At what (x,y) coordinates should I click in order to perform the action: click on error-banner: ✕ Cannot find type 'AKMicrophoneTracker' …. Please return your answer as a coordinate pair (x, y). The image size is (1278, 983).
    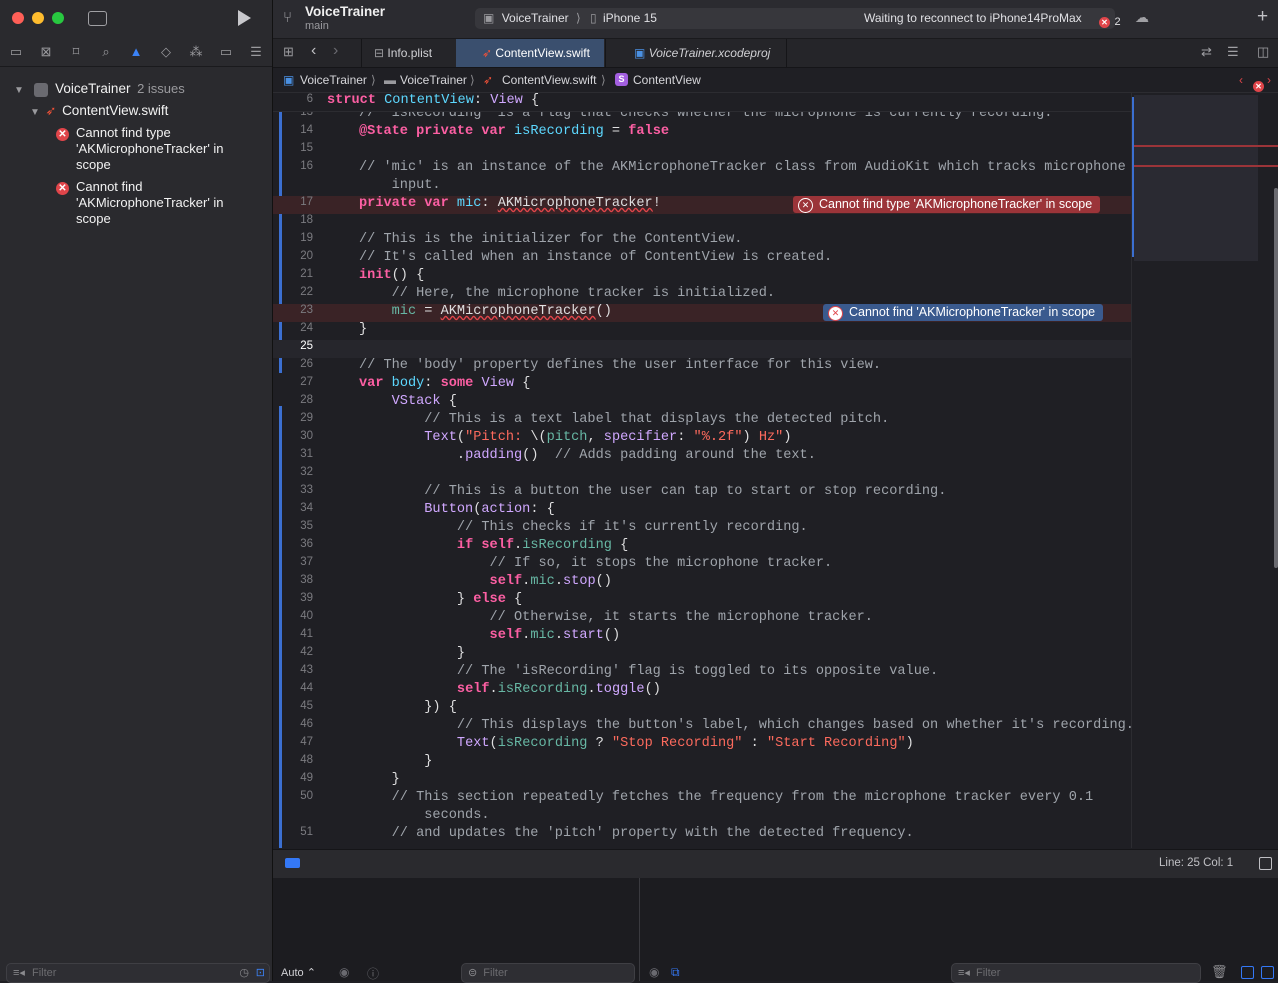
    Looking at the image, I should click on (947, 204).